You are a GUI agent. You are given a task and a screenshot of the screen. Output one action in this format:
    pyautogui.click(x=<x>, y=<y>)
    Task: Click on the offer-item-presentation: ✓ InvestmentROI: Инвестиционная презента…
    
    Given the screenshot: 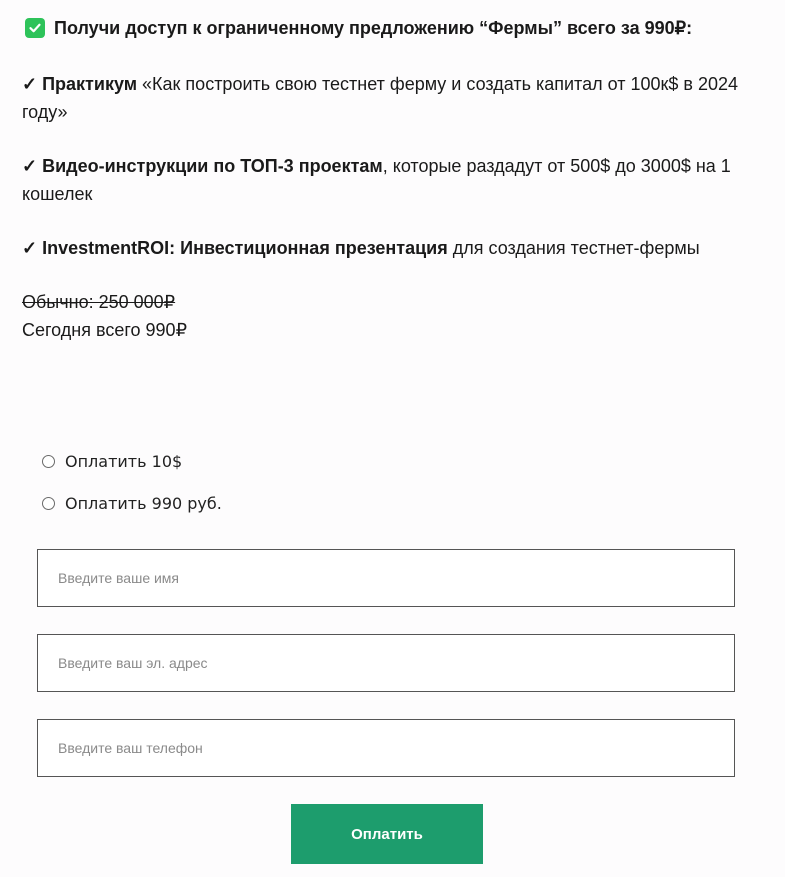 What is the action you would take?
    pyautogui.click(x=397, y=248)
    